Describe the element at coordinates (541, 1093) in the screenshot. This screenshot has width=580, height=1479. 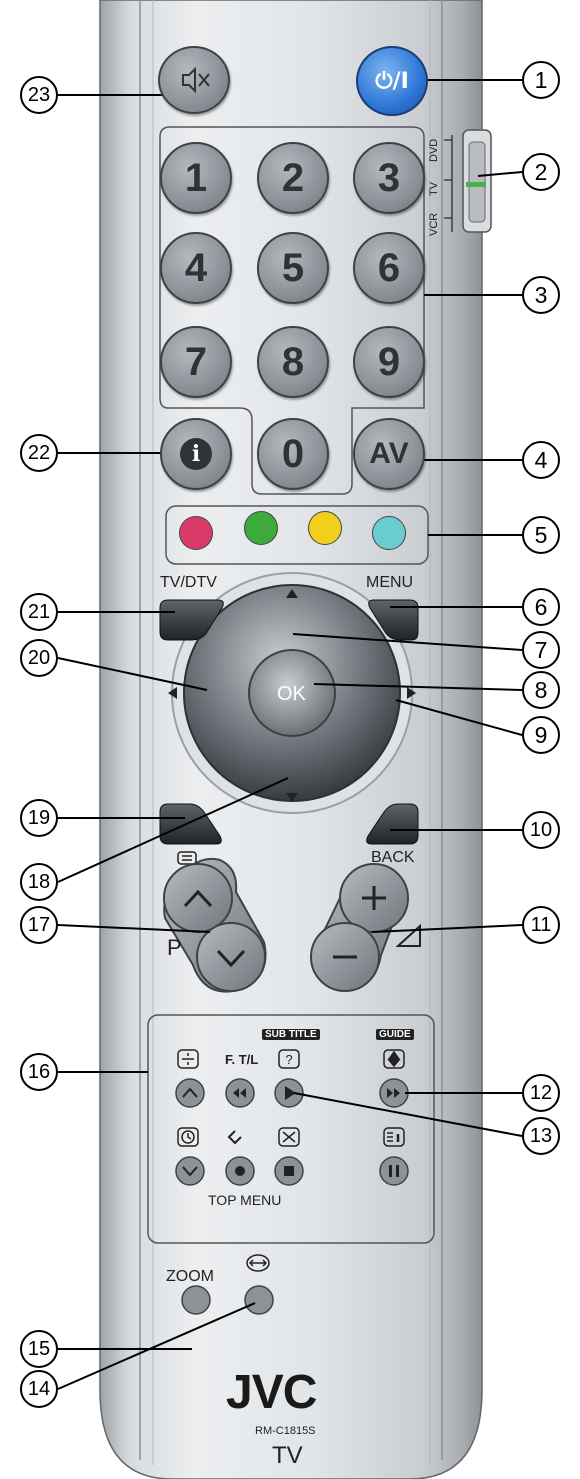
I see `callout-12: 12` at that location.